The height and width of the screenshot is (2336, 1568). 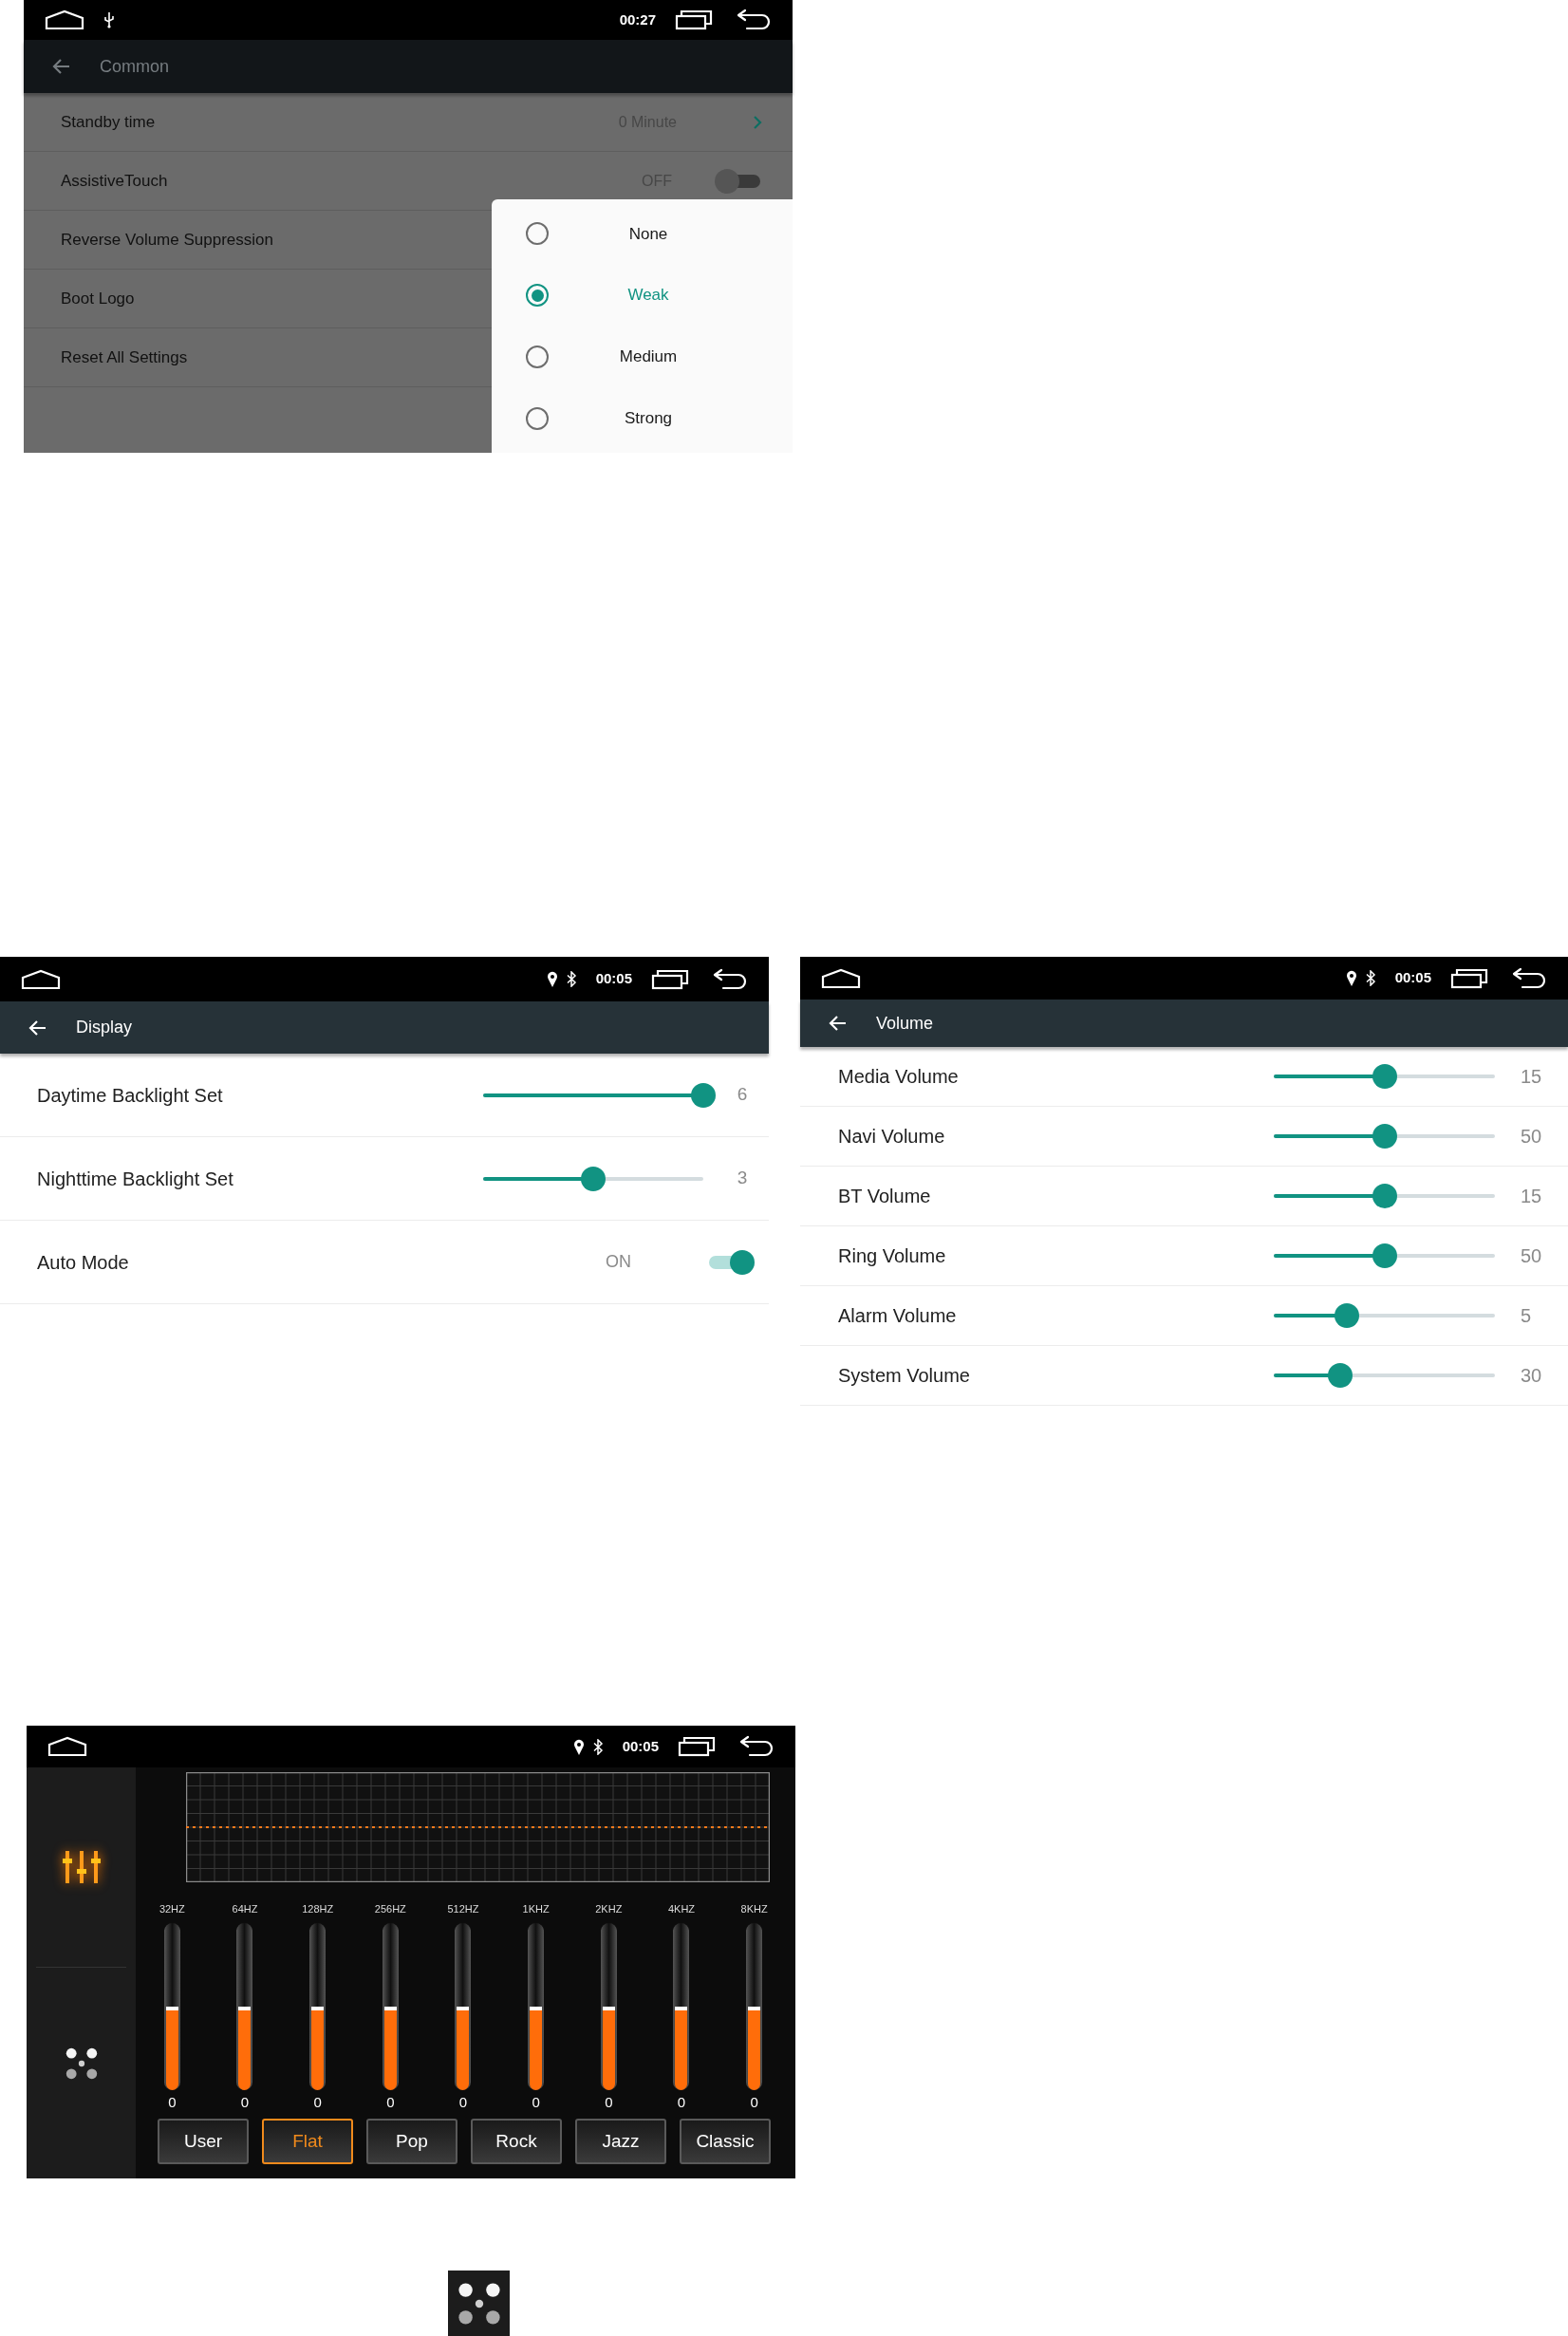 What do you see at coordinates (352, 181) in the screenshot?
I see `setting-label: AssistiveTouch` at bounding box center [352, 181].